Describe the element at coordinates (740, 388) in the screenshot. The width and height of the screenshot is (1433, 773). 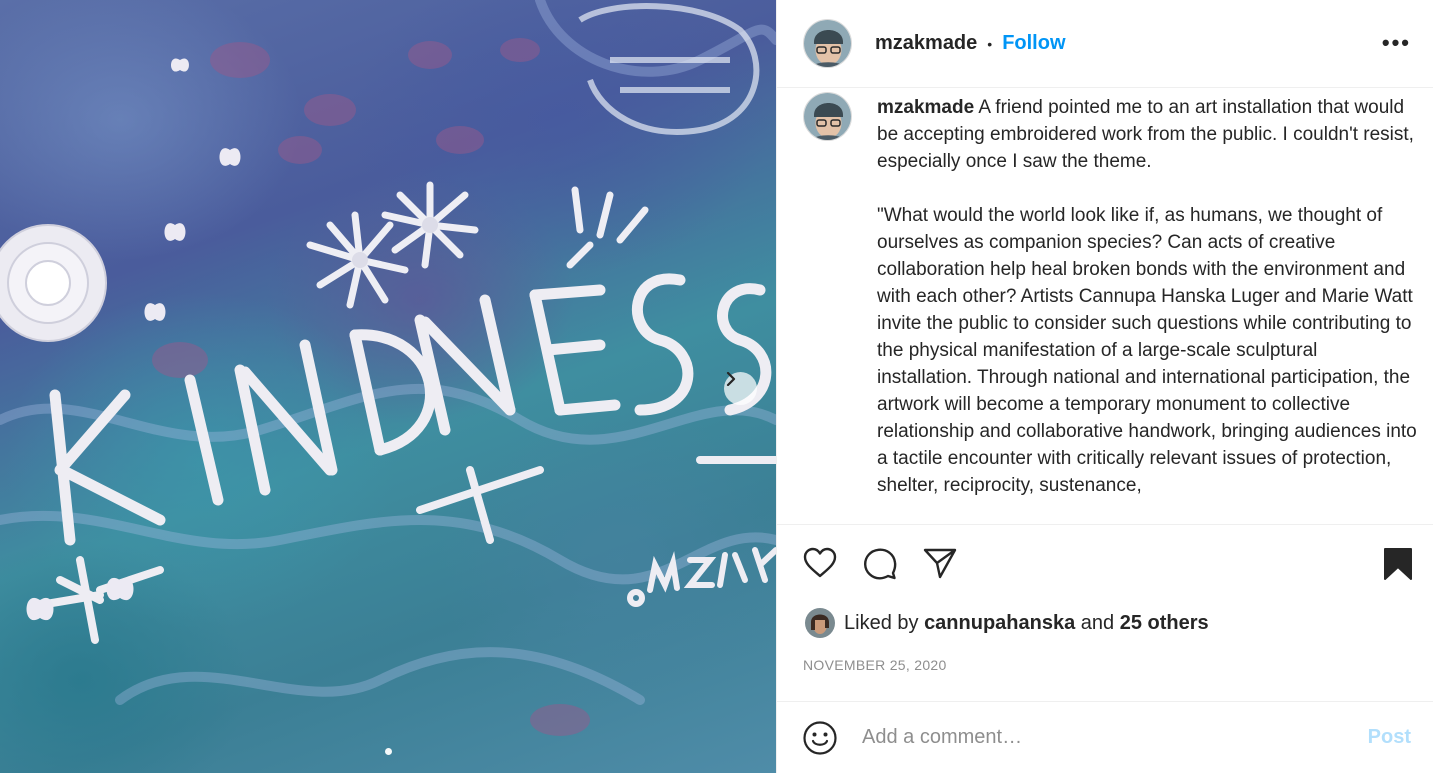
I see `next-image-button` at that location.